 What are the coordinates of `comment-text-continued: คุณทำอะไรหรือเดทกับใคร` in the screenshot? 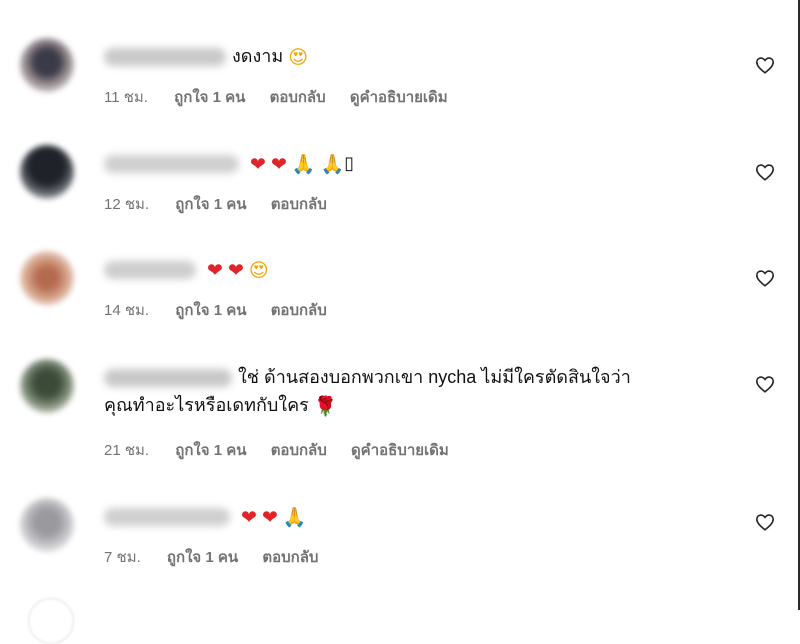 It's located at (206, 405).